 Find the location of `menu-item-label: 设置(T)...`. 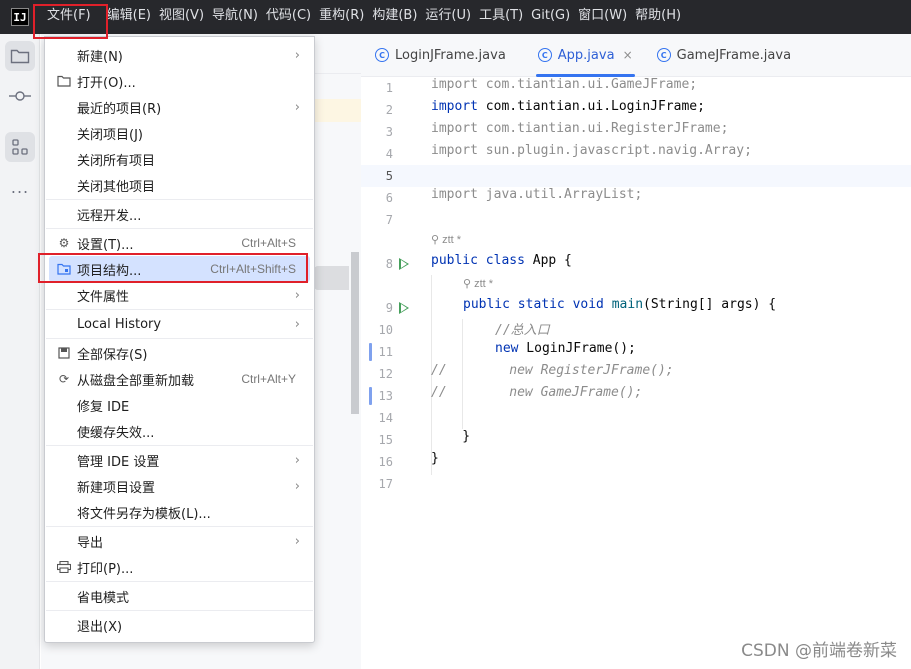

menu-item-label: 设置(T)... is located at coordinates (105, 245).